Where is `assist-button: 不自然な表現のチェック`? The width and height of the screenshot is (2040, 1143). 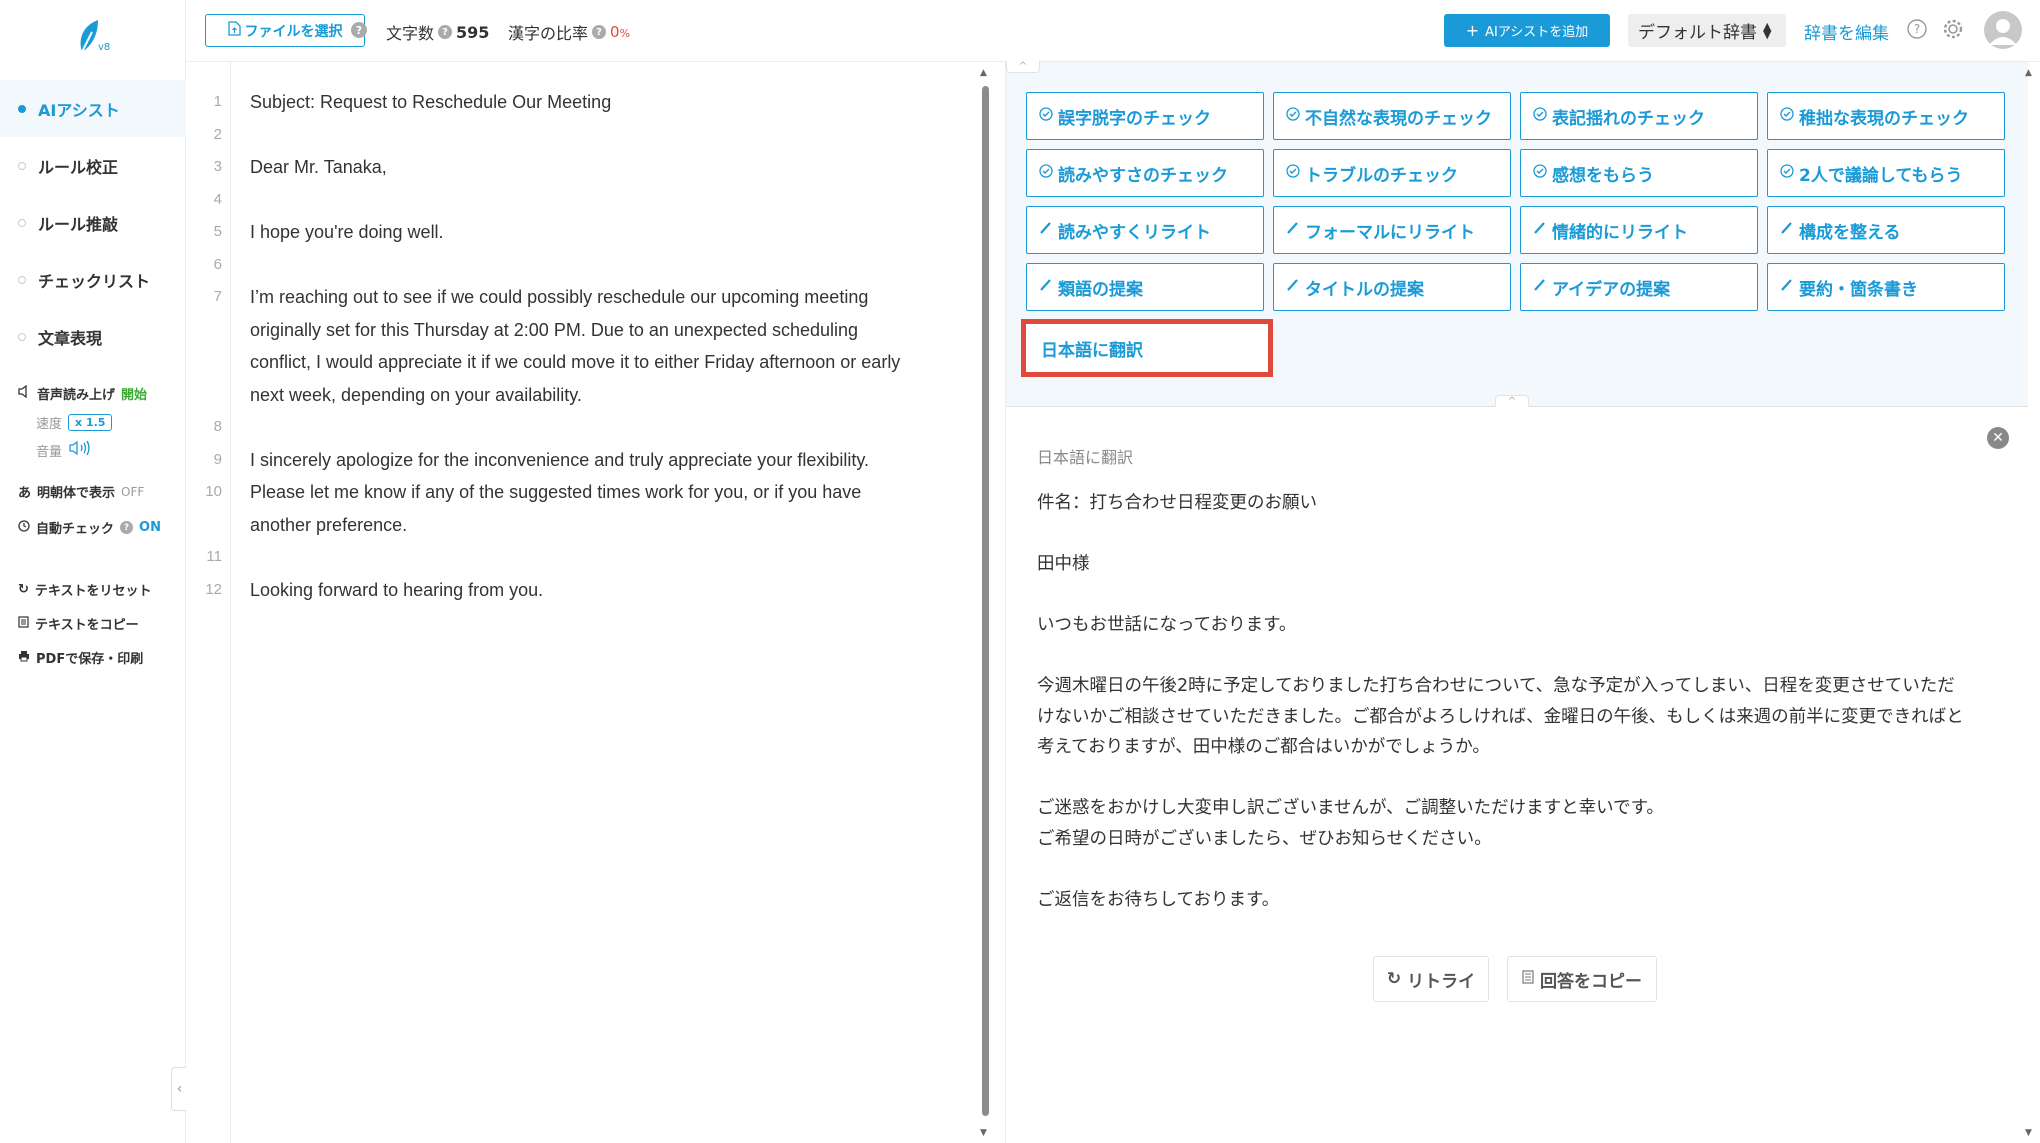
assist-button: 不自然な表現のチェック is located at coordinates (1392, 116).